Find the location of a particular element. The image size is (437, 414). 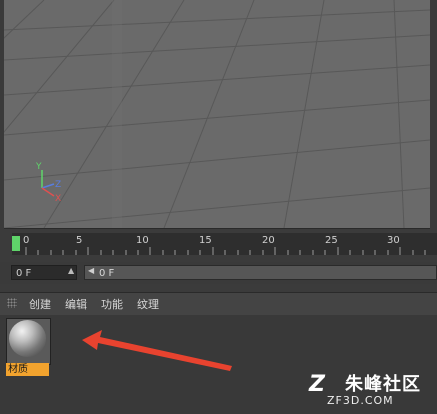

axis-z-label: Z is located at coordinates (58, 185).